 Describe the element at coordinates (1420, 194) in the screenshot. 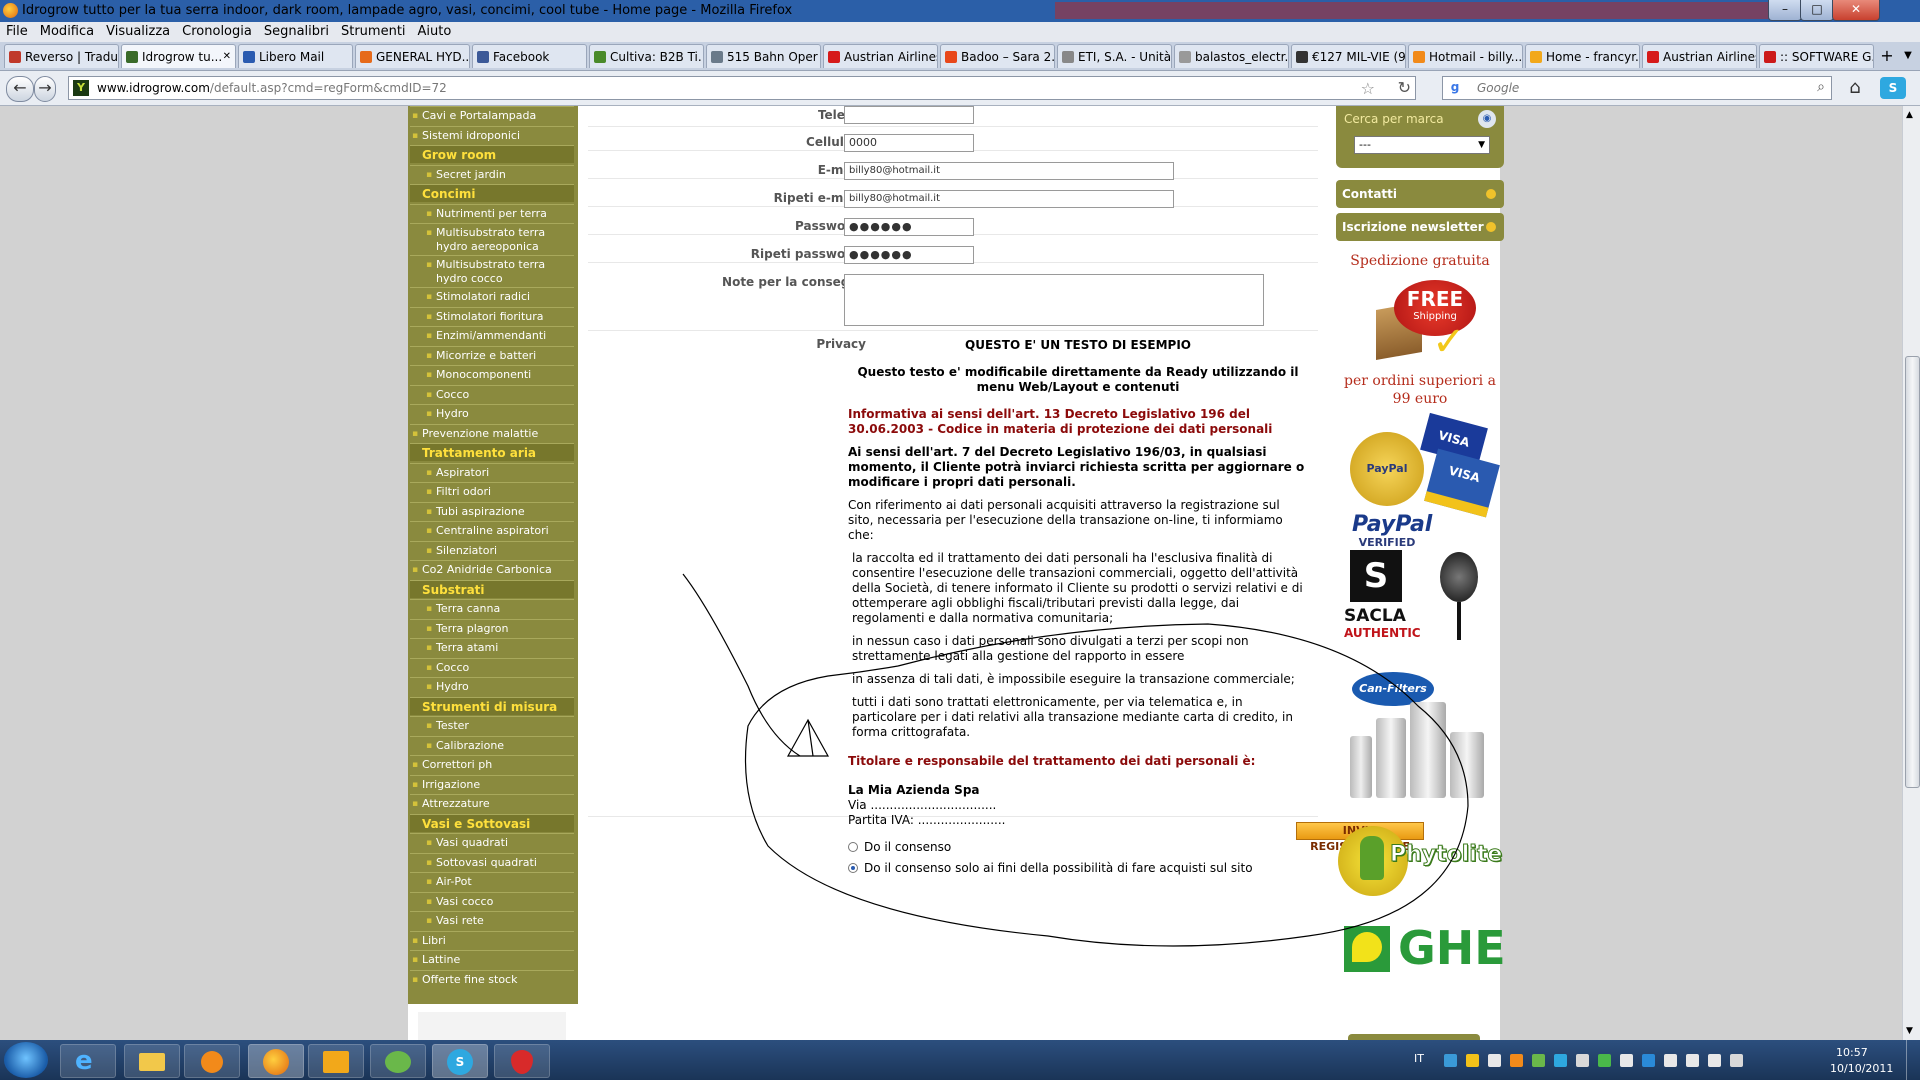

I see `contatti-button: Contatti` at that location.